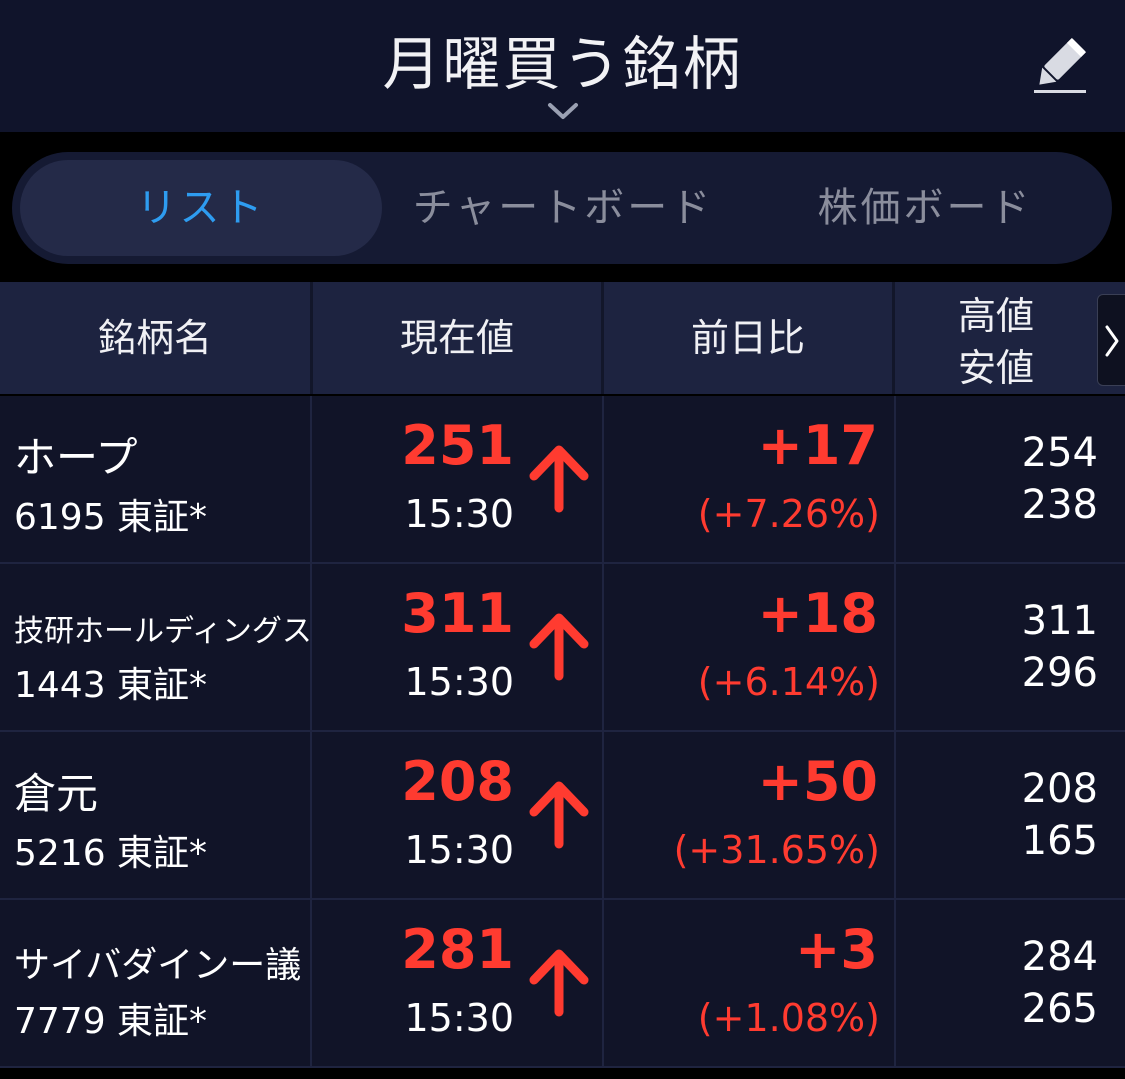 This screenshot has width=1125, height=1079. What do you see at coordinates (788, 682) in the screenshot?
I see `price-change-percent: (+6.14%)` at bounding box center [788, 682].